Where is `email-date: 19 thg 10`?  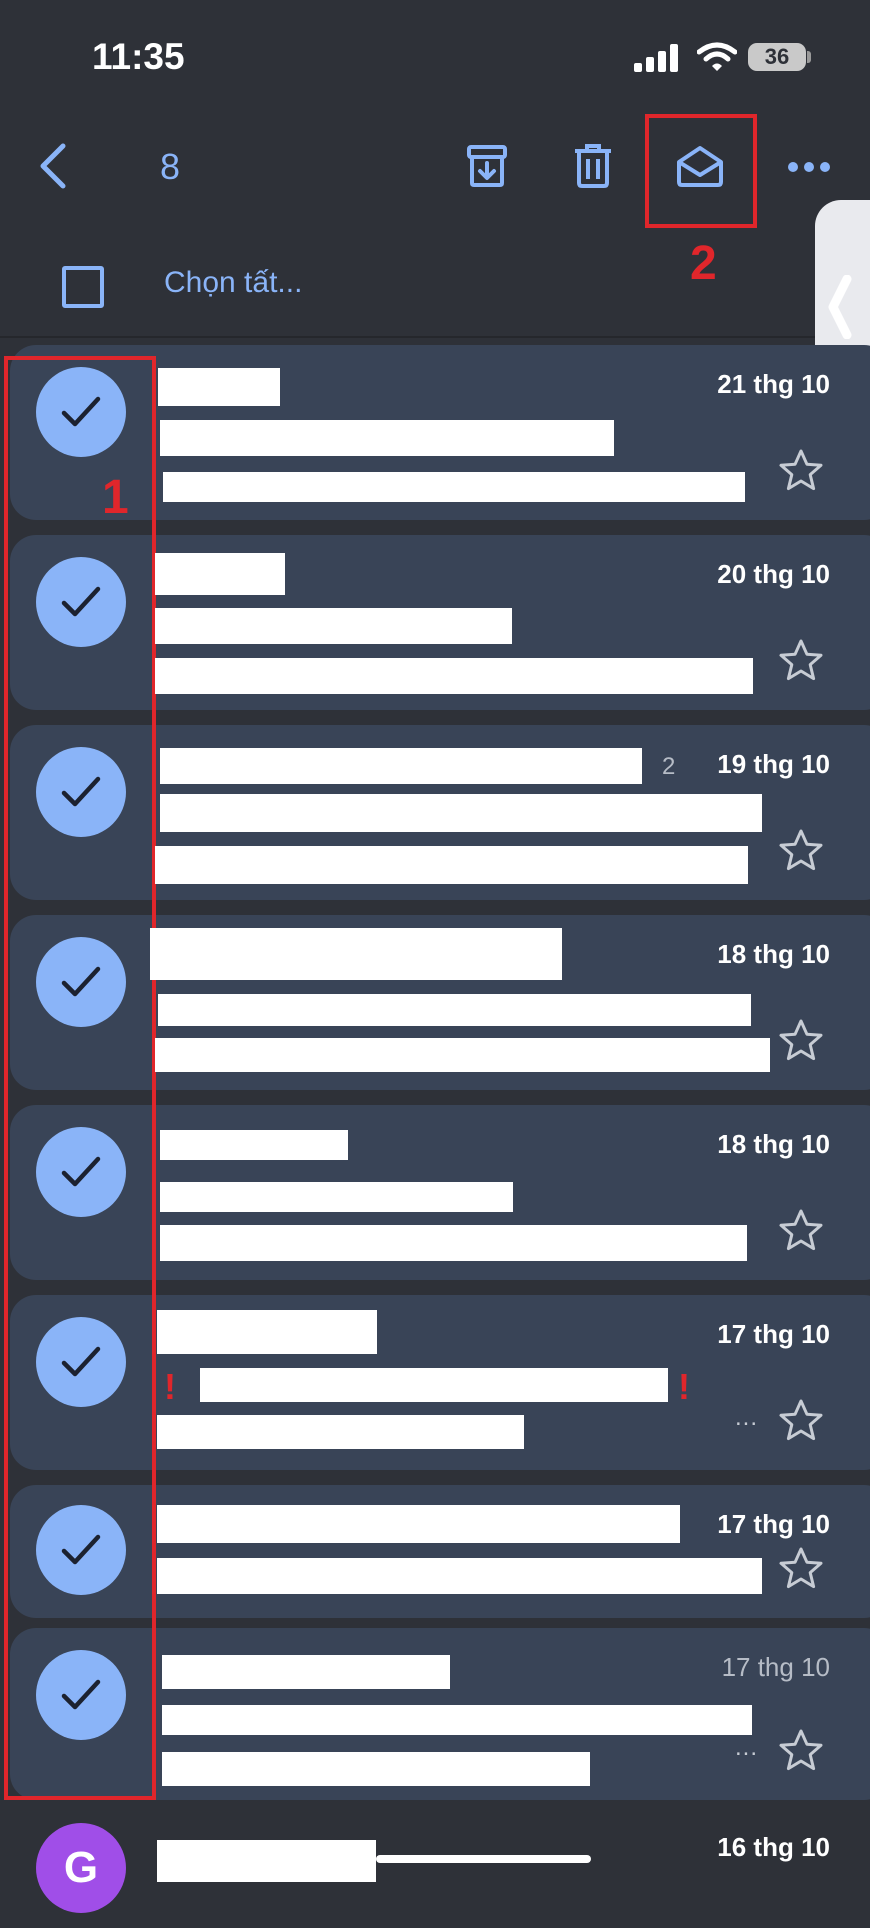 email-date: 19 thg 10 is located at coordinates (773, 764).